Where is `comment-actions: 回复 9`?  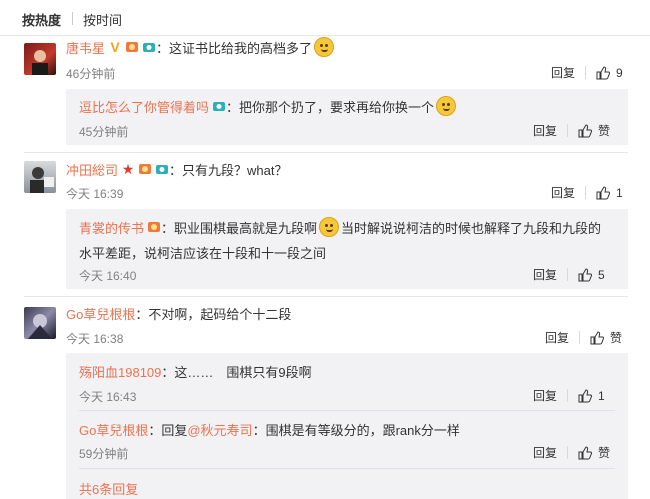 comment-actions: 回复 9 is located at coordinates (587, 72).